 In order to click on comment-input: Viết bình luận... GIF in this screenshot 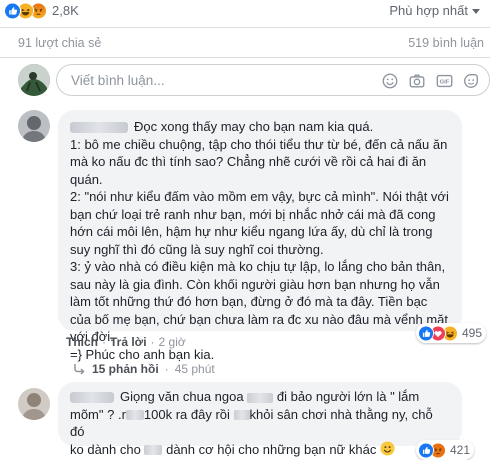, I will do `click(273, 80)`.